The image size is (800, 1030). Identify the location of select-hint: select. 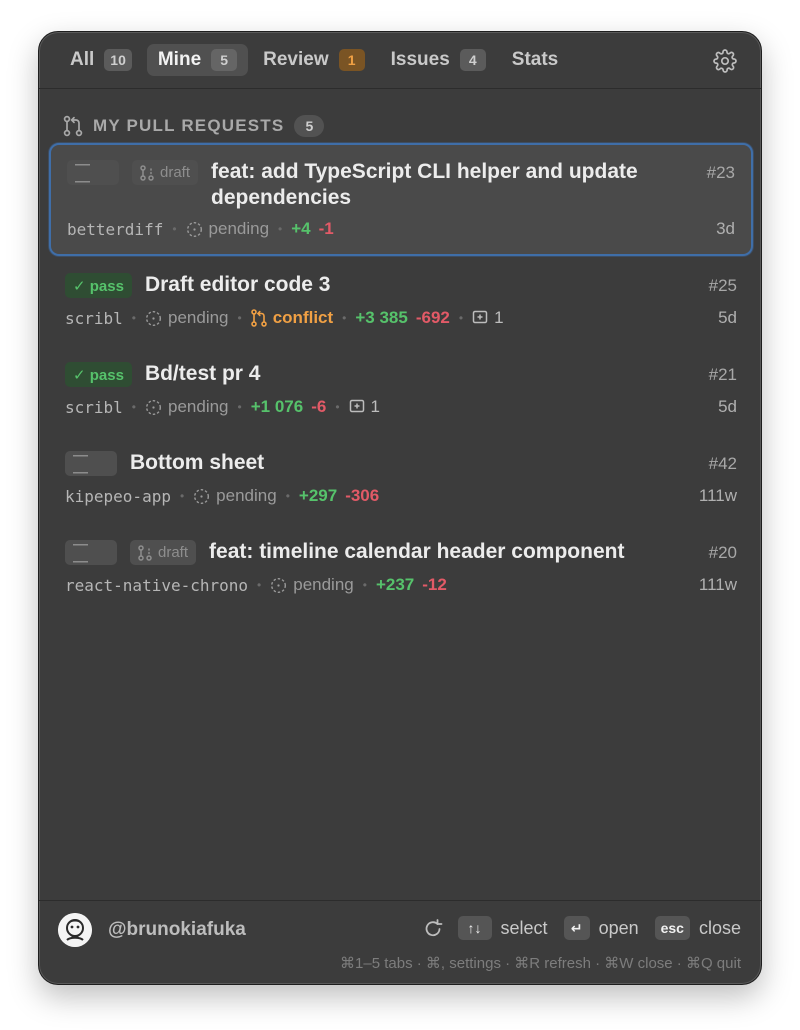
(524, 927).